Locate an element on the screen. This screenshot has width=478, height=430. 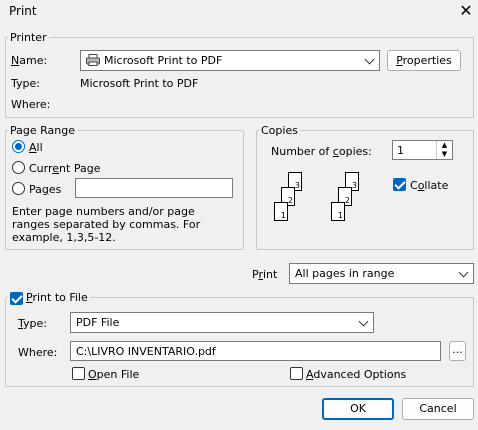
cancel-button: Cancel is located at coordinates (438, 409).